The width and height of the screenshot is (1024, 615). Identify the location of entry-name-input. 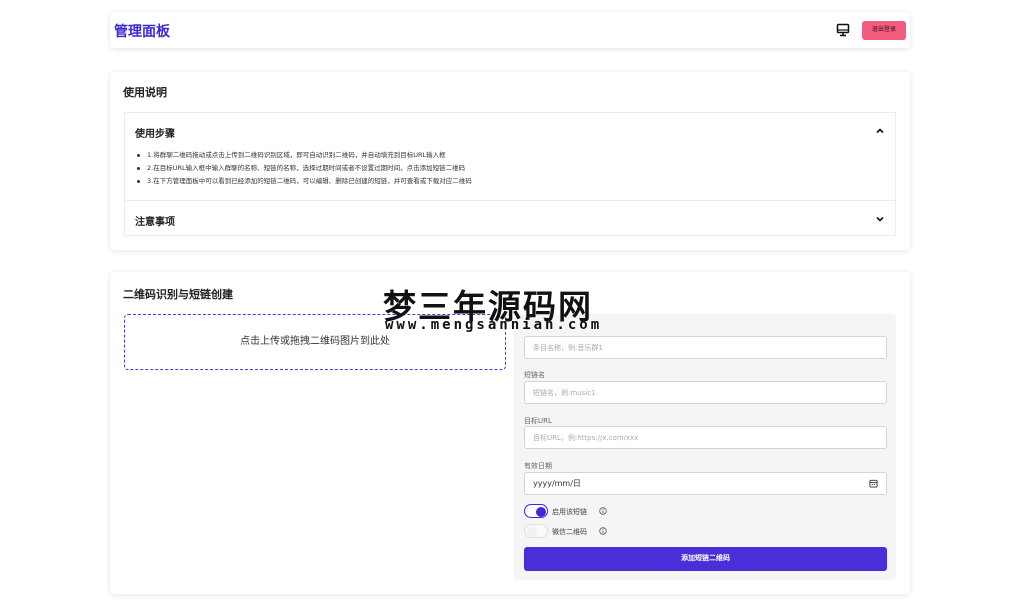
(705, 347).